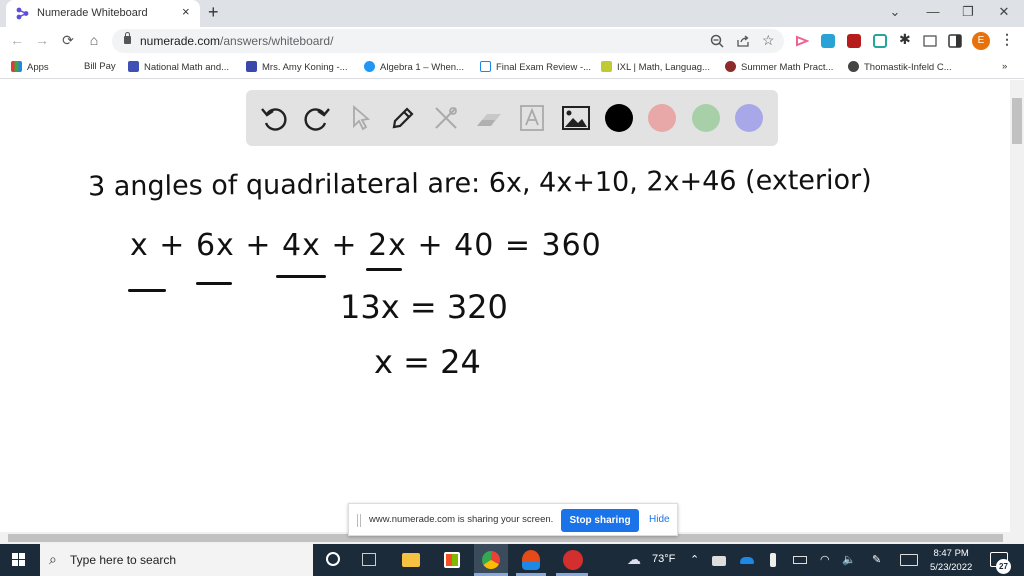 This screenshot has height=576, width=1024. What do you see at coordinates (100, 66) in the screenshot?
I see `bookmark-bill-pay: Bill Pay` at bounding box center [100, 66].